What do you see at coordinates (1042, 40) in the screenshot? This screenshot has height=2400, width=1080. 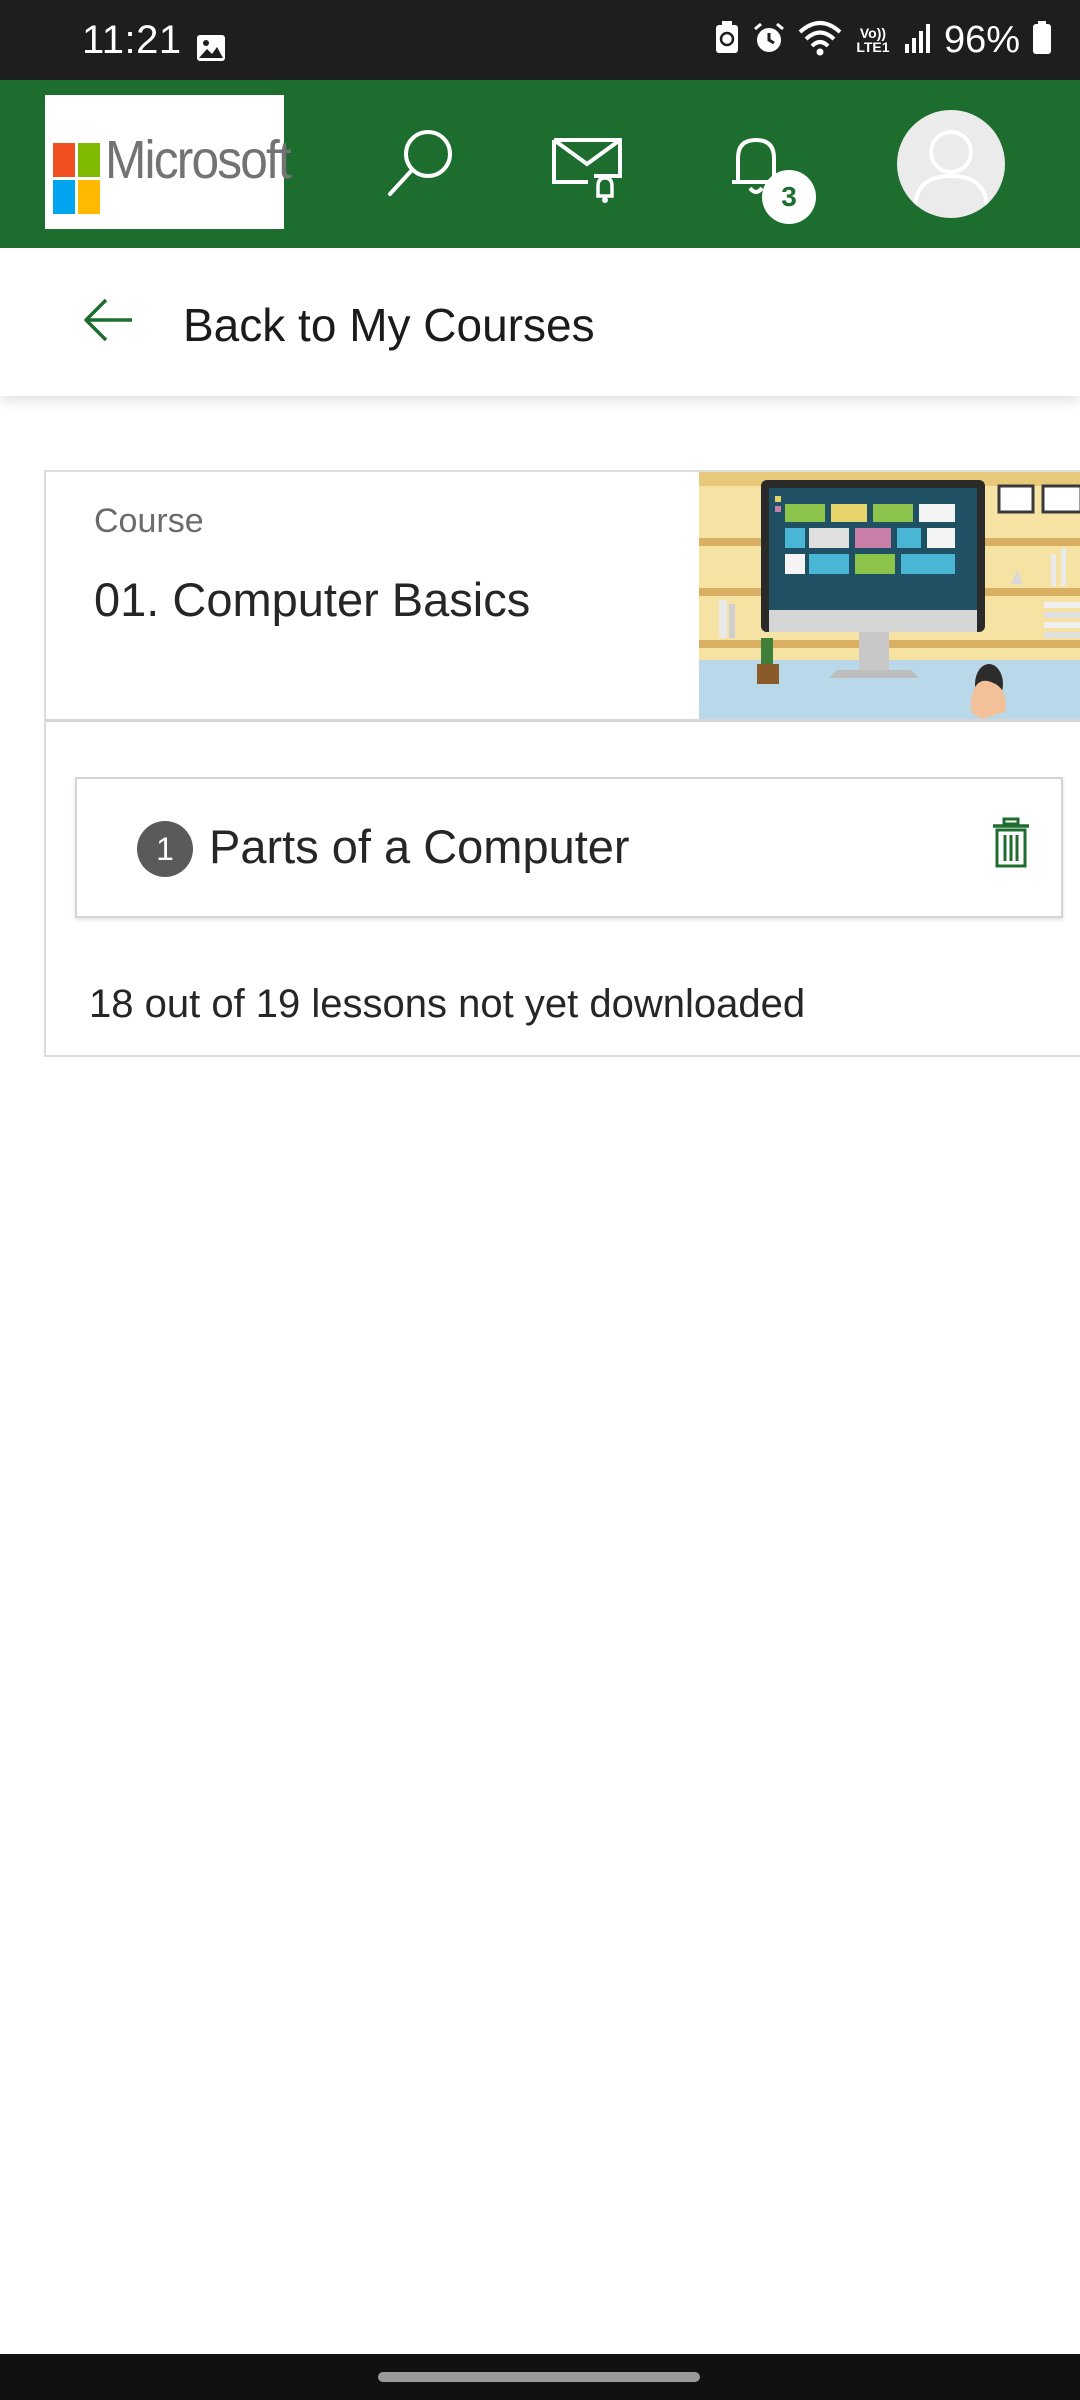 I see `battery-icon` at bounding box center [1042, 40].